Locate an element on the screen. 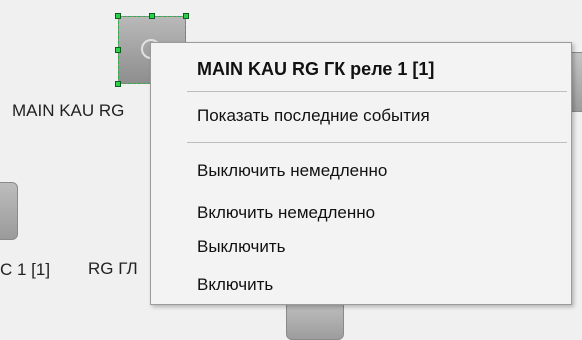 The width and height of the screenshot is (582, 340). rg-device-label: RG ГЛ is located at coordinates (113, 268).